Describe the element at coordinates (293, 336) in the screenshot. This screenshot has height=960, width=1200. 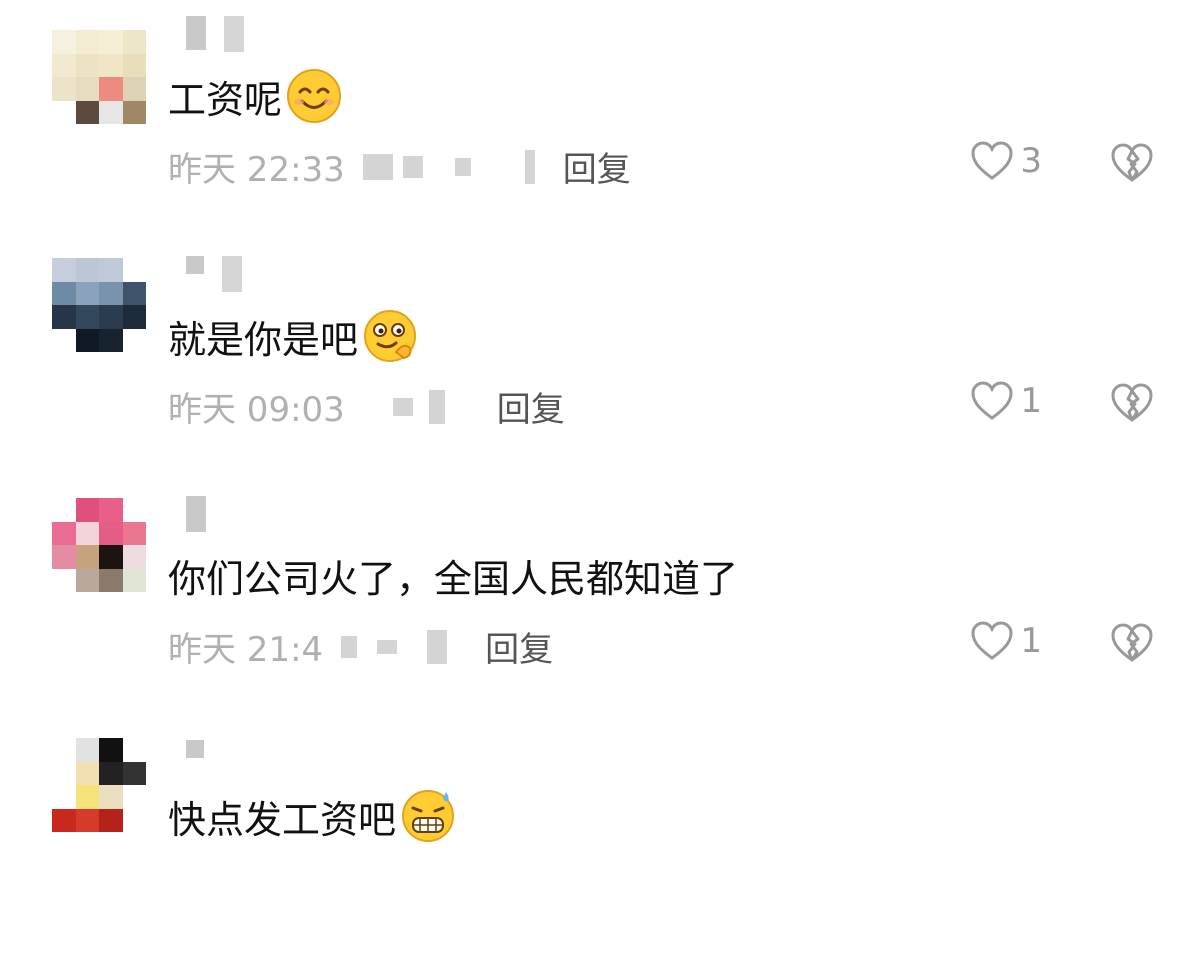
I see `comment-text: 就是你是吧` at that location.